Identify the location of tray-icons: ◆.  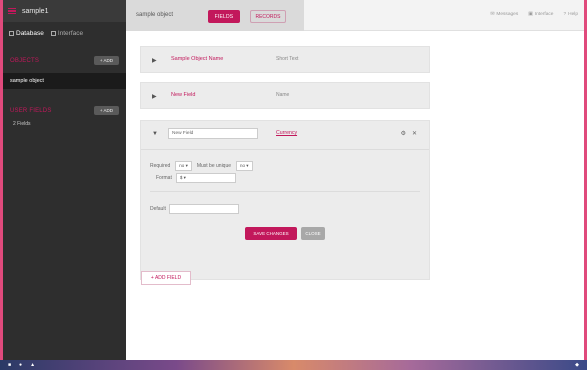
(577, 365).